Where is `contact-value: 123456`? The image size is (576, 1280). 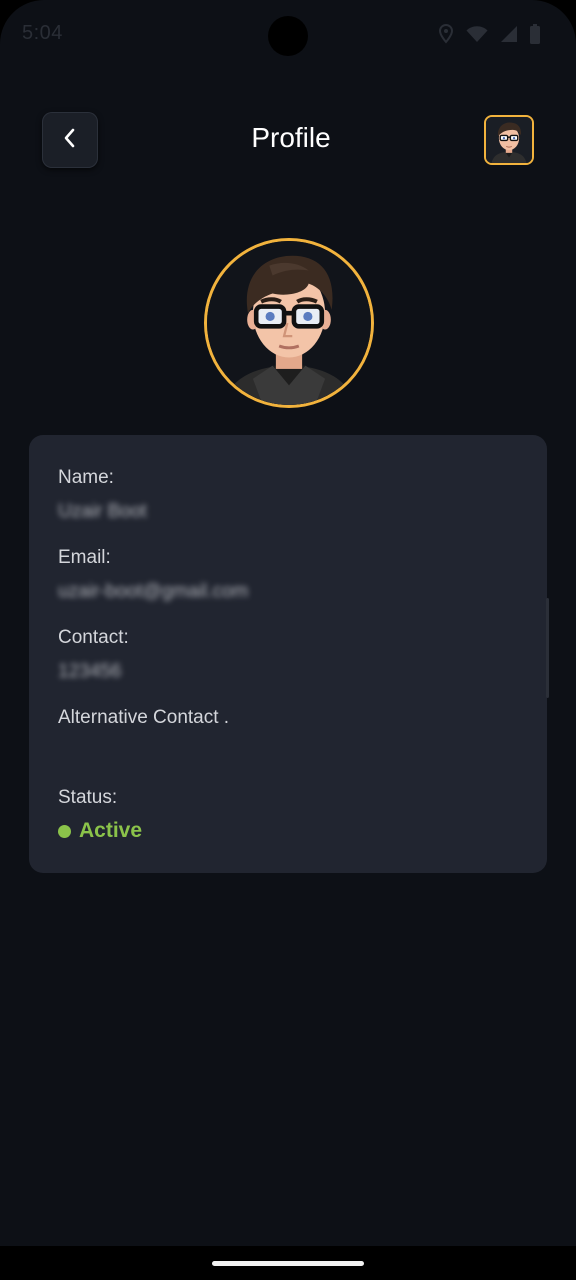
contact-value: 123456 is located at coordinates (90, 671).